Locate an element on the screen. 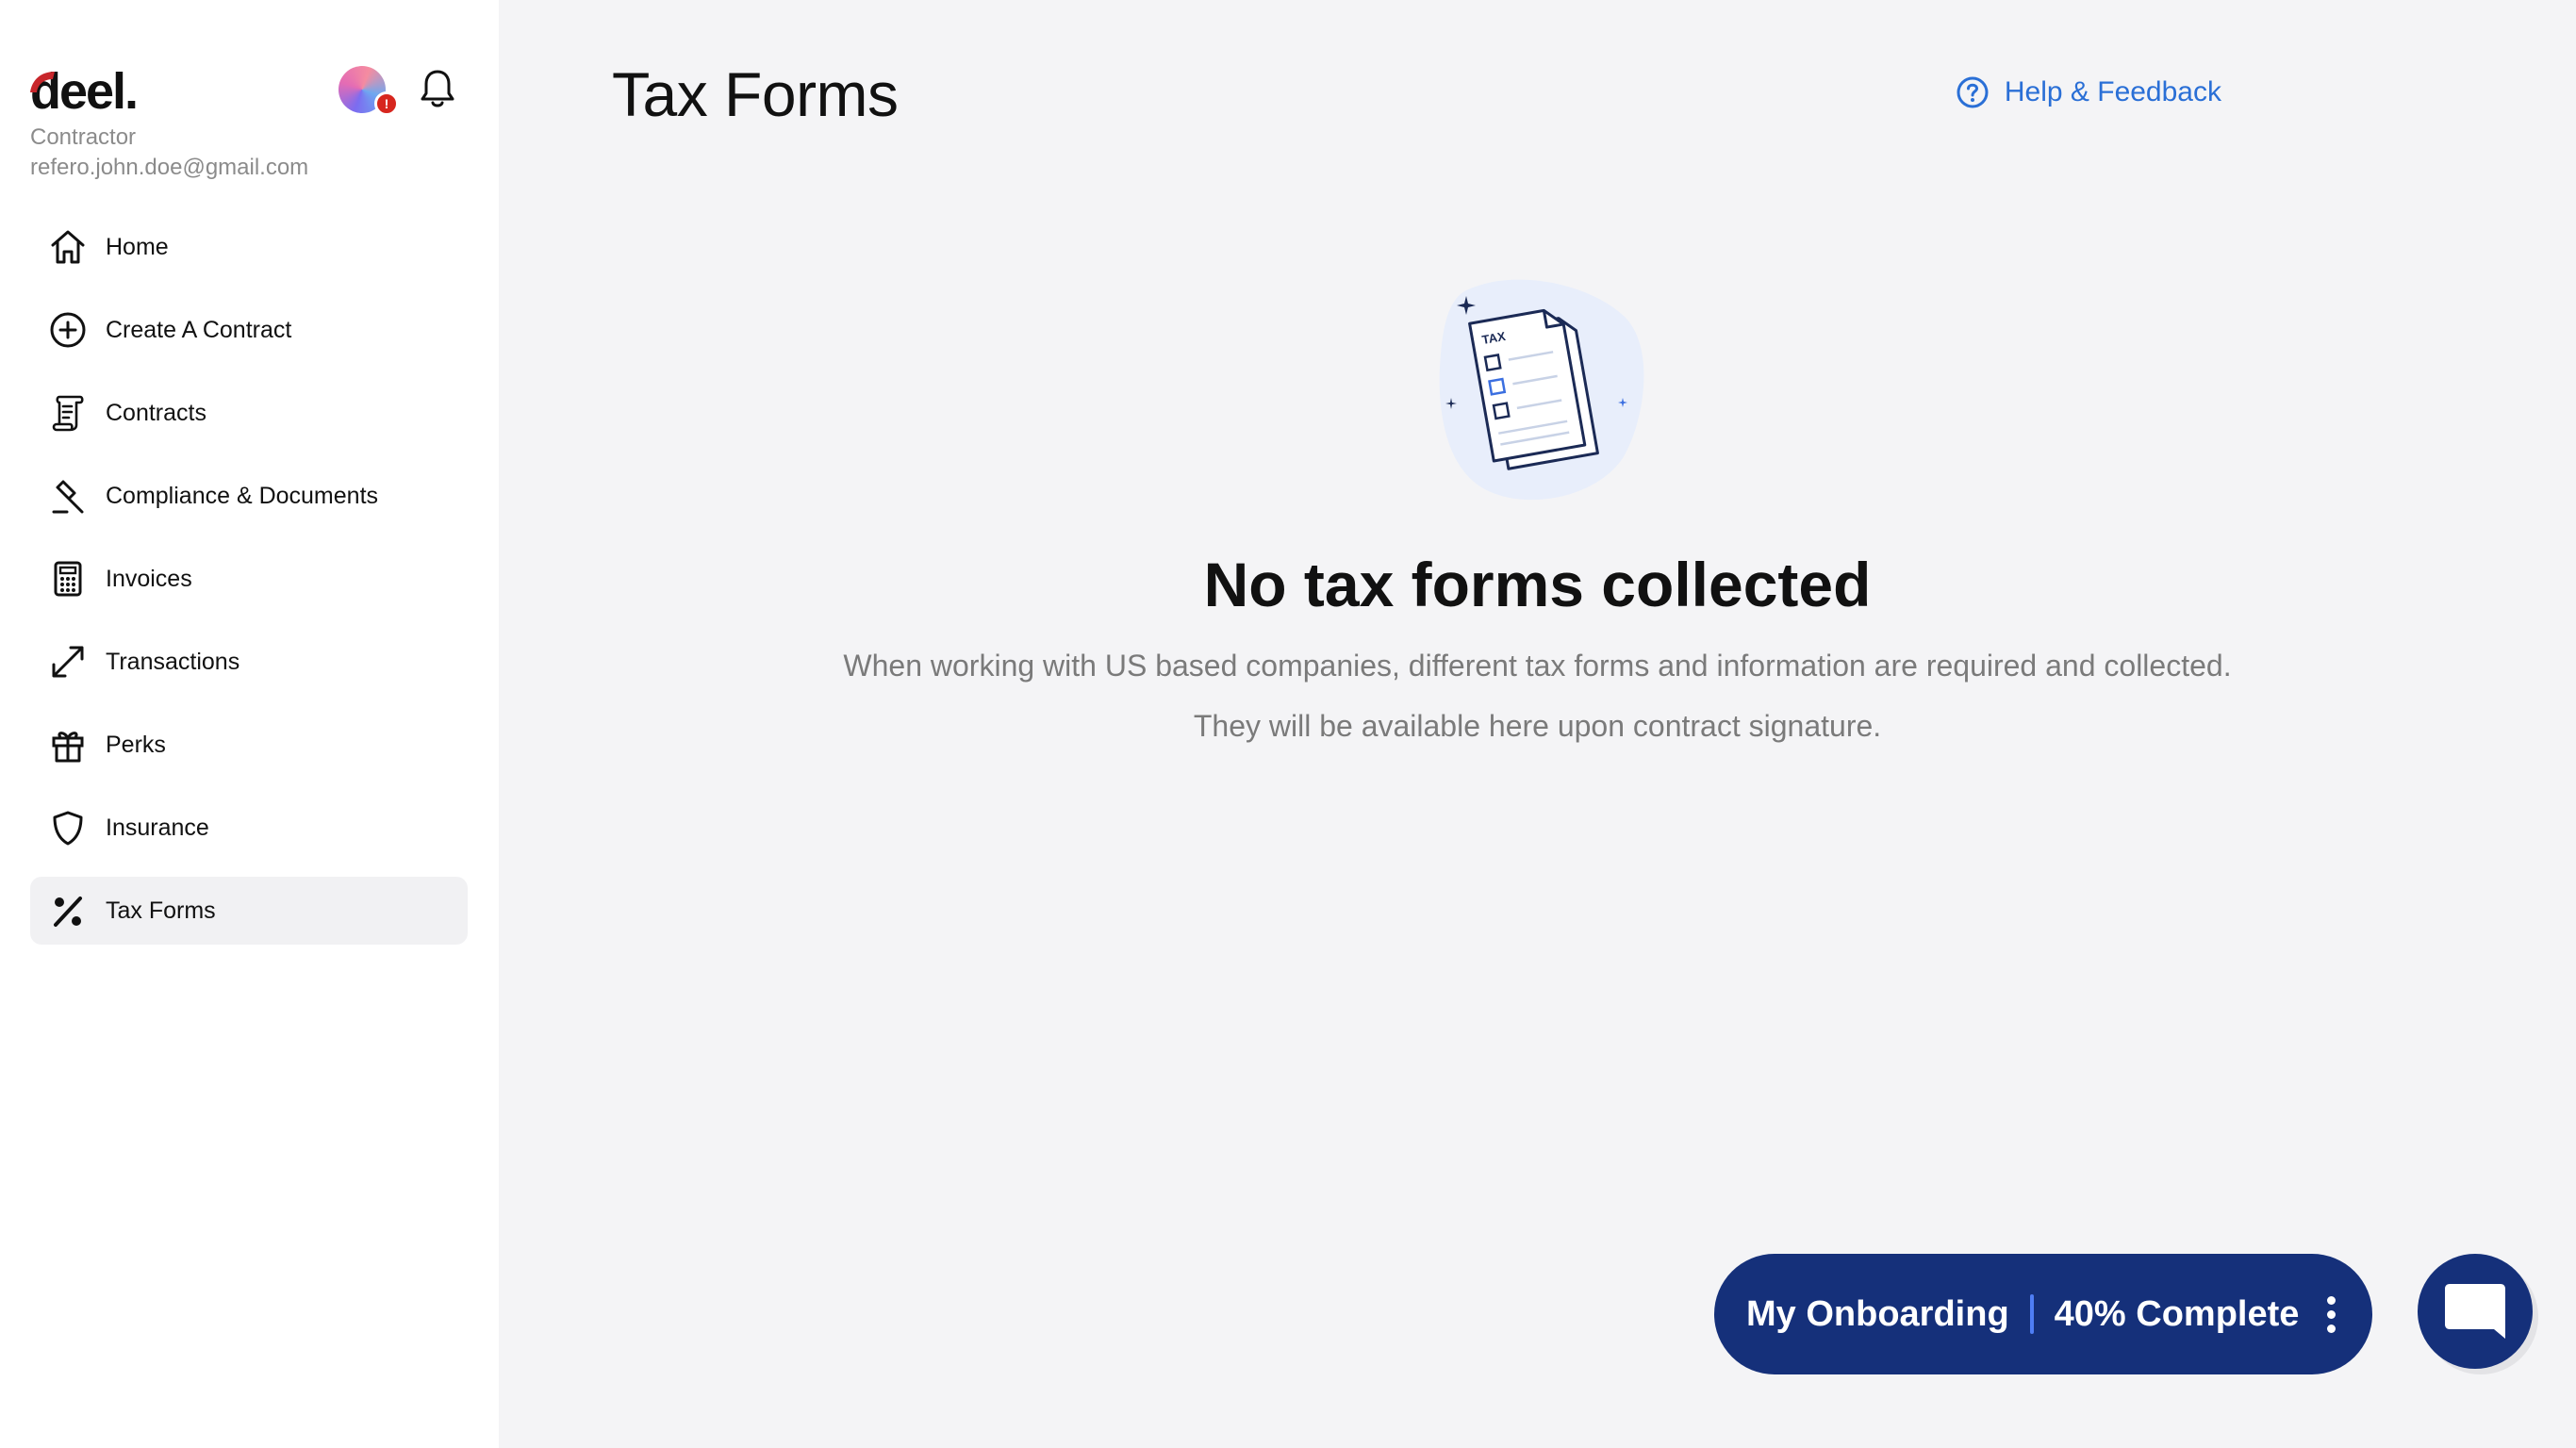 The height and width of the screenshot is (1448, 2576). gavel-icon is located at coordinates (68, 496).